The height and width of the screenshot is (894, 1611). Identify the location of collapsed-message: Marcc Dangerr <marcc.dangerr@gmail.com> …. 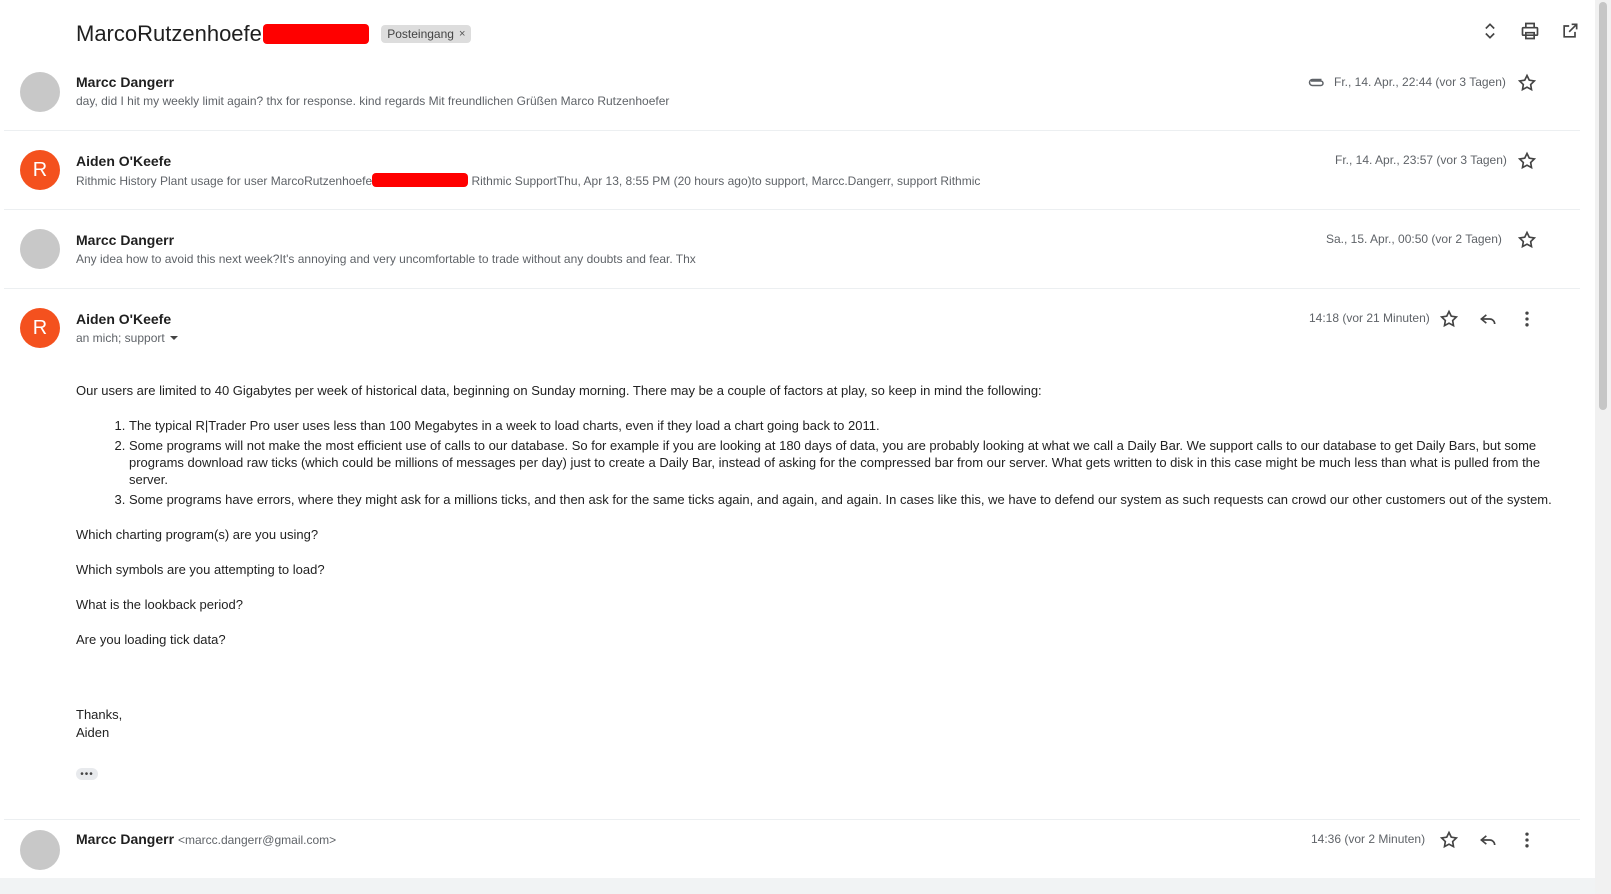
(792, 849).